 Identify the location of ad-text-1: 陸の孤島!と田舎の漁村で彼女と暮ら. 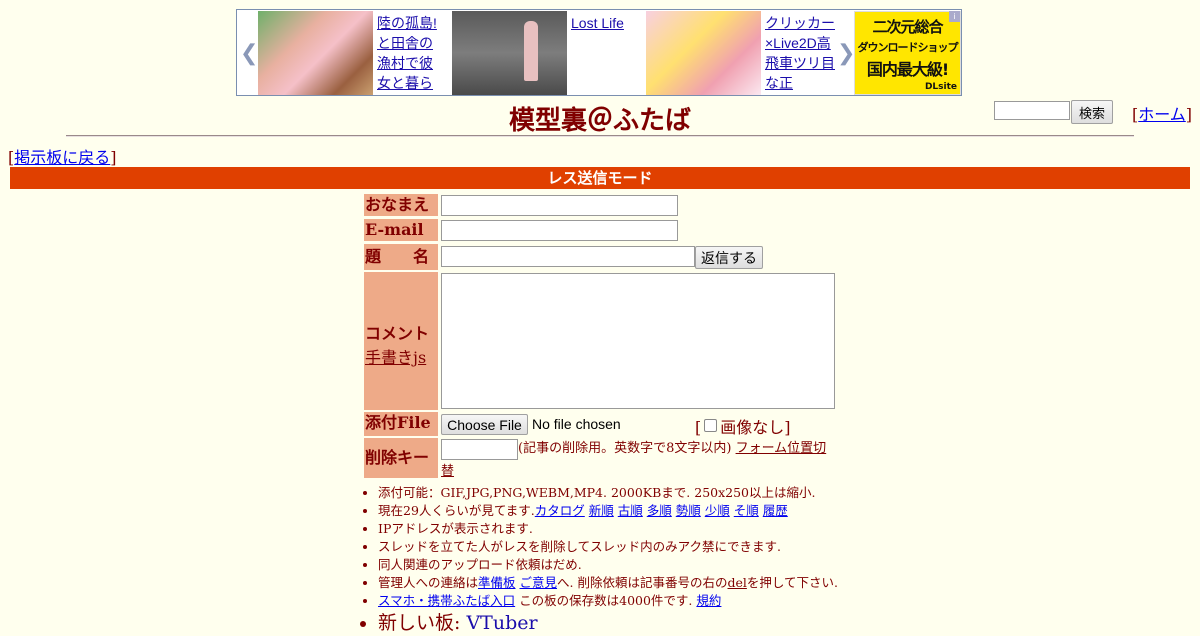
(410, 53).